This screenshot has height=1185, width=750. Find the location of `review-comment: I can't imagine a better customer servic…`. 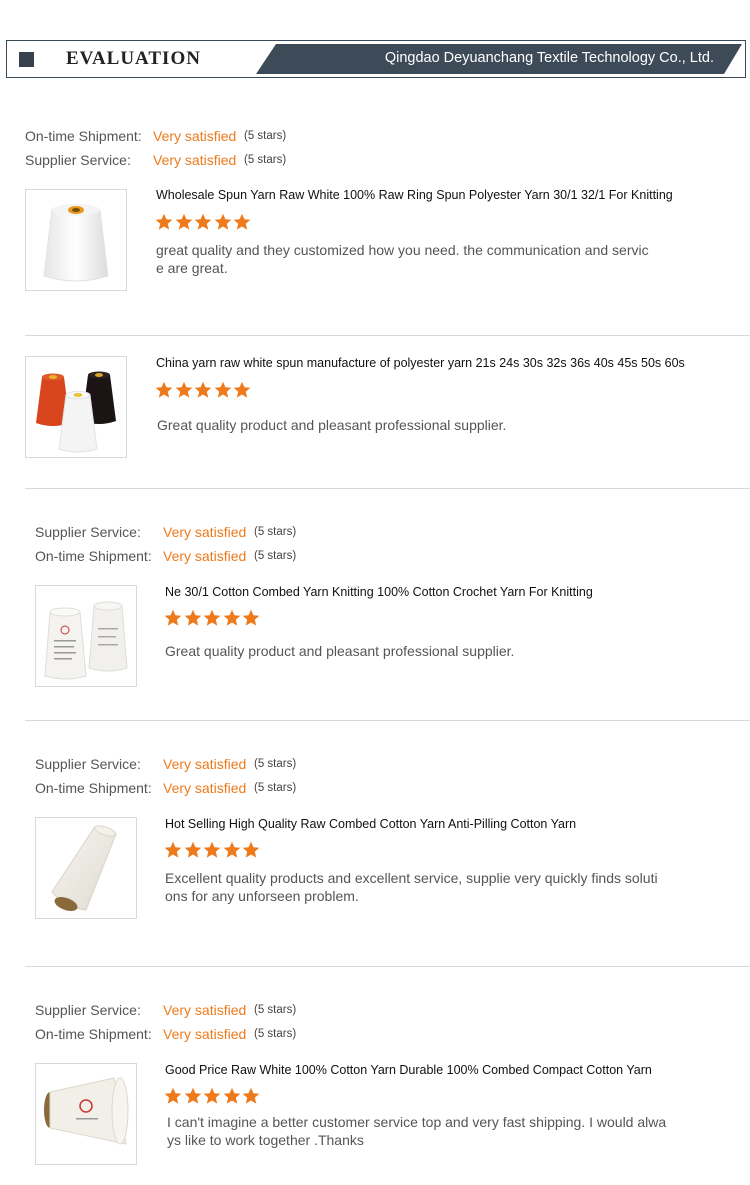

review-comment: I can't imagine a better customer servic… is located at coordinates (417, 1131).